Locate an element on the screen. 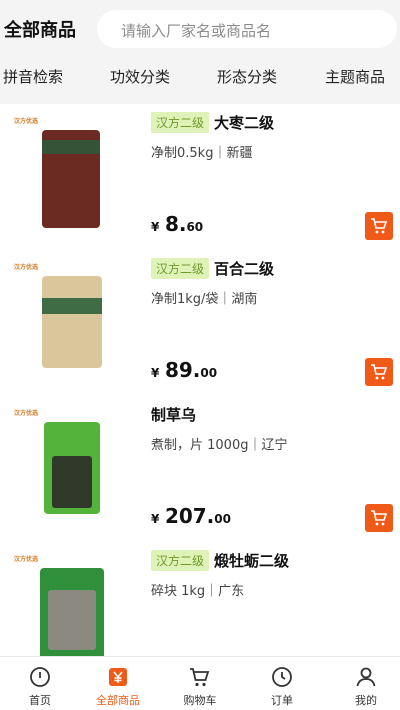 The height and width of the screenshot is (710, 400). nav-profile: 我的 is located at coordinates (363, 683).